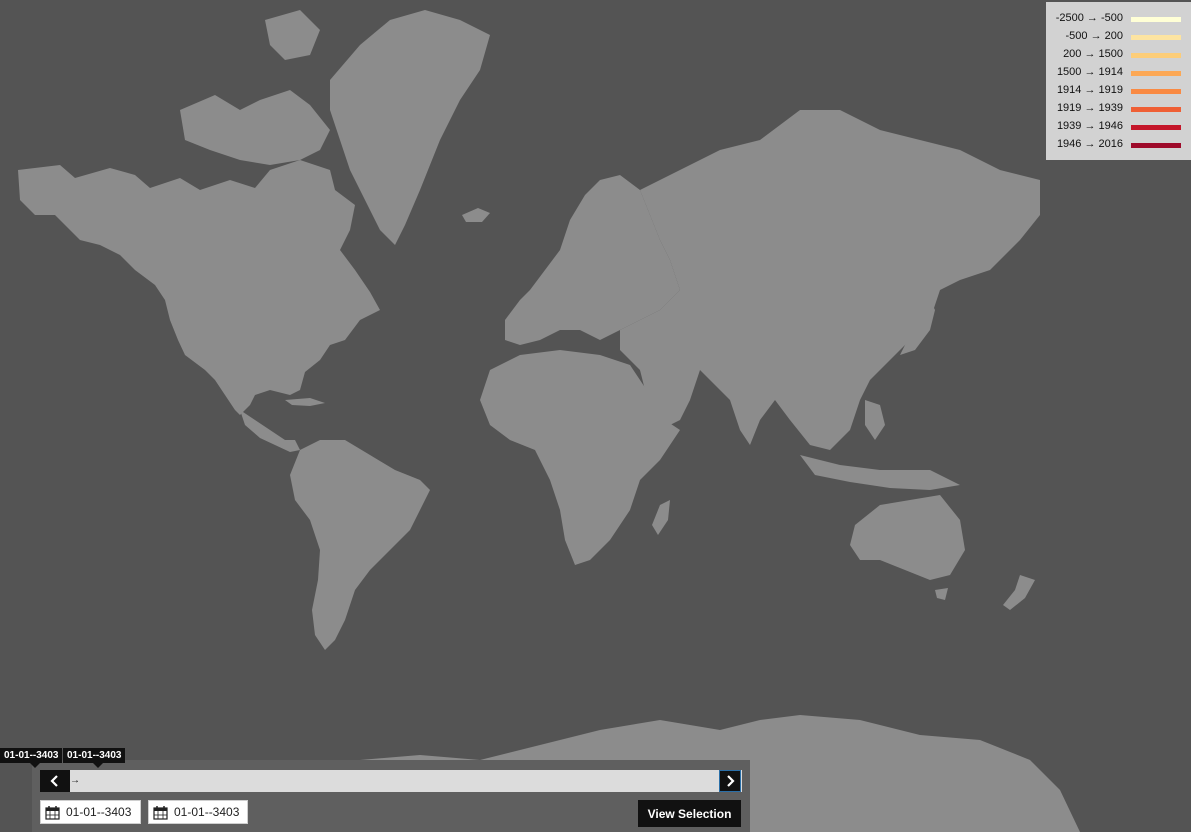  What do you see at coordinates (94, 758) in the screenshot?
I see `end-date-tooltip: 01-01--3403` at bounding box center [94, 758].